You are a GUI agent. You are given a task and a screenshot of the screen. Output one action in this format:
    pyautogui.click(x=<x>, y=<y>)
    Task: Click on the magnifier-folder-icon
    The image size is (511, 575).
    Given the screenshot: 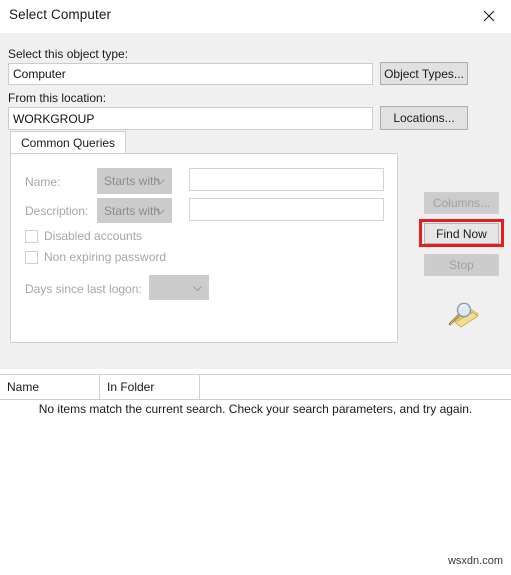 What is the action you would take?
    pyautogui.click(x=463, y=316)
    